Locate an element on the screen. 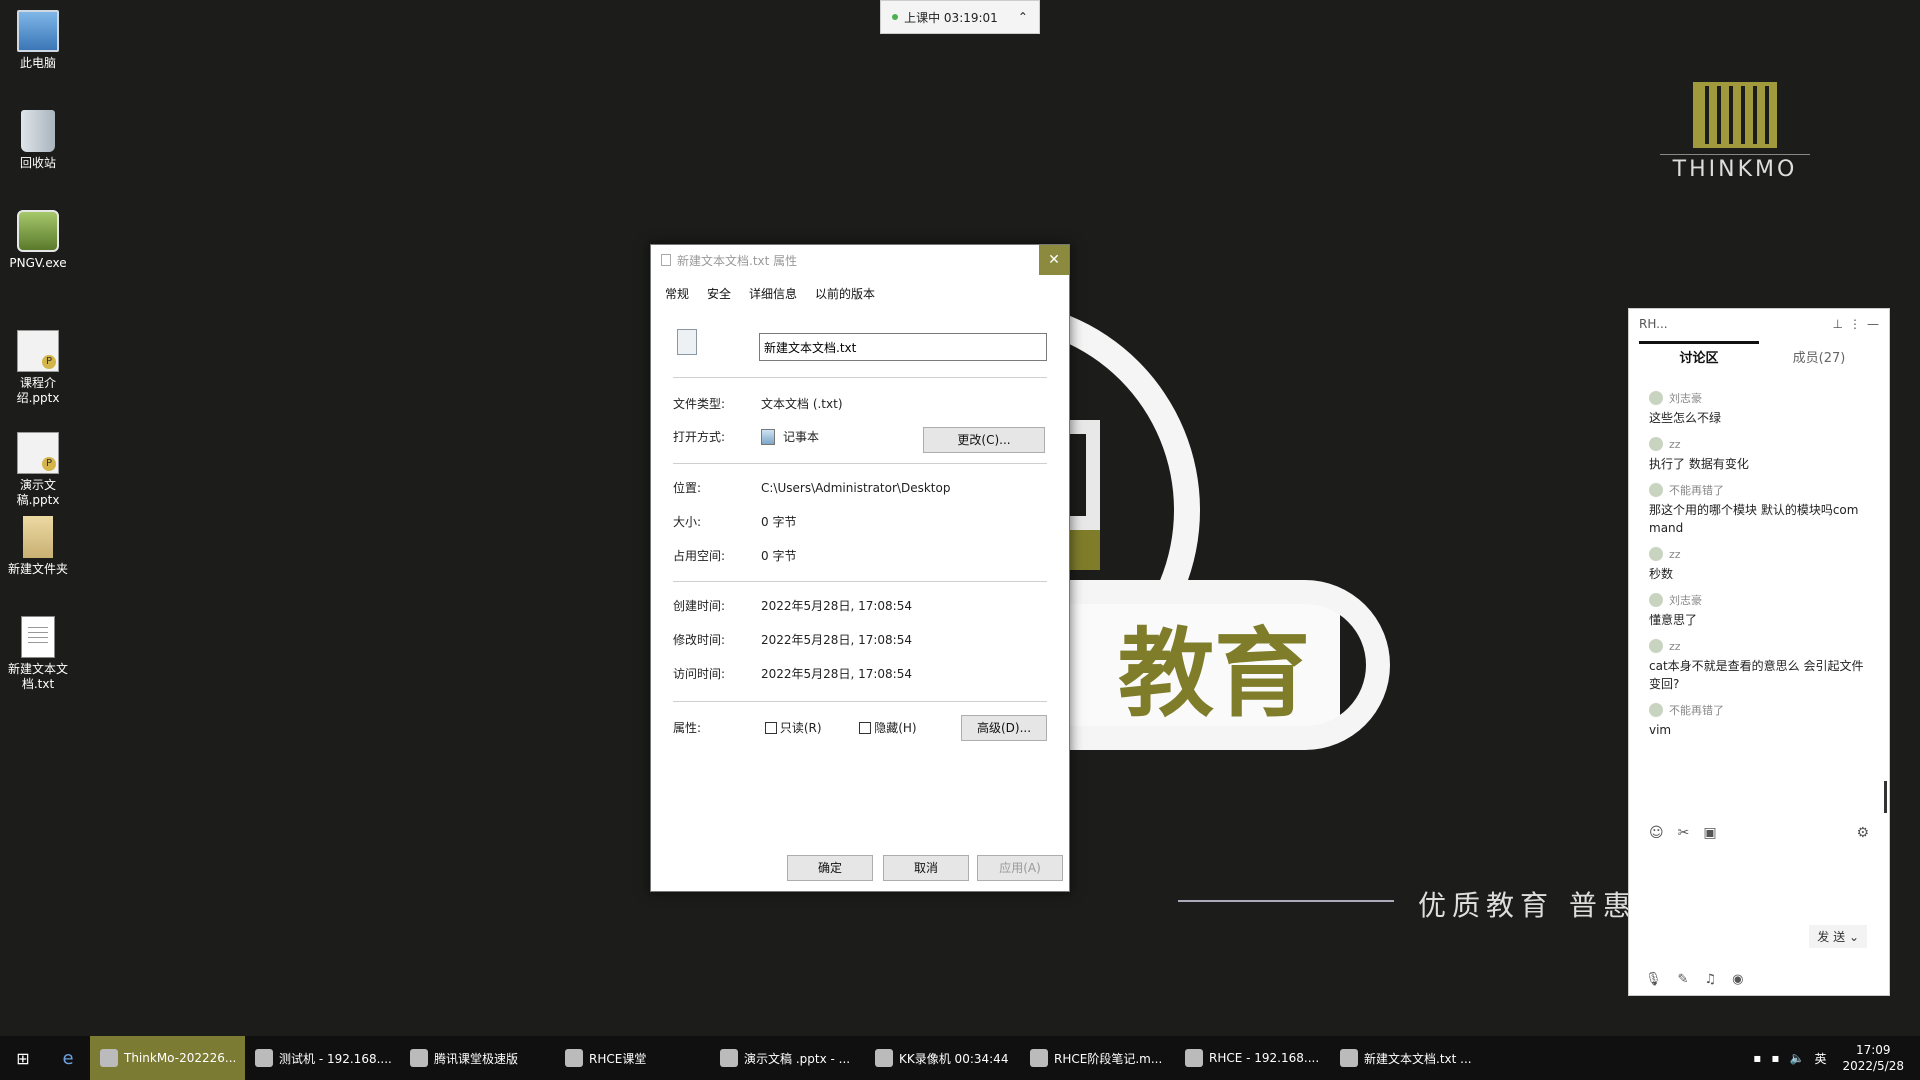  chat-titlebar: RH... ⊥ ⋮ — is located at coordinates (1759, 324).